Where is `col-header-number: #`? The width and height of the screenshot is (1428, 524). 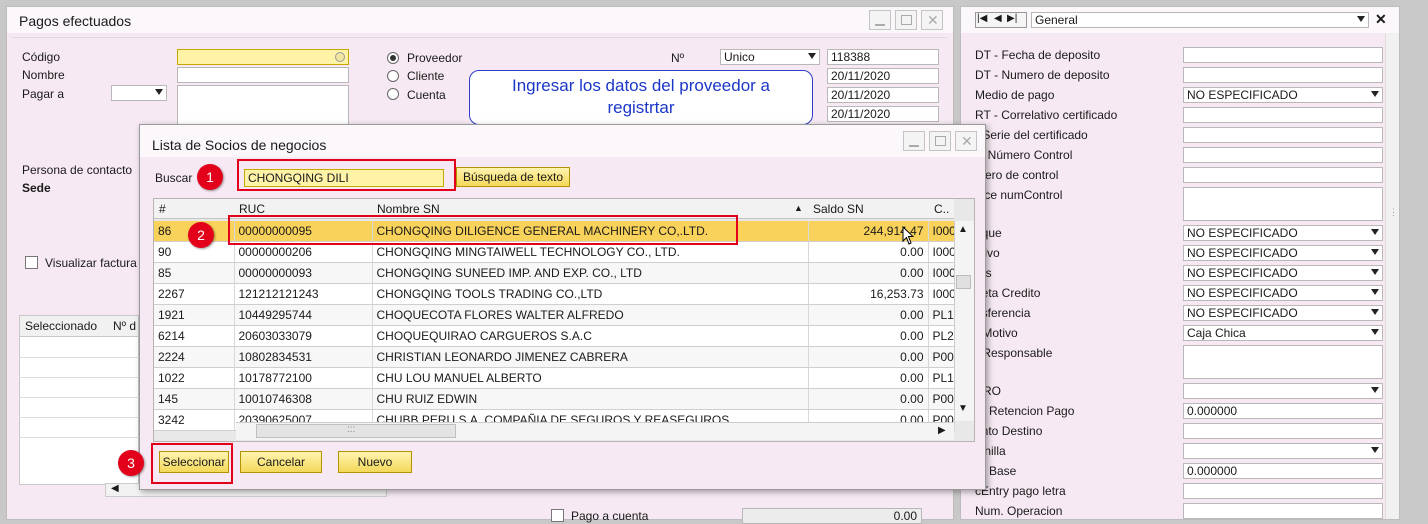 col-header-number: # is located at coordinates (162, 209).